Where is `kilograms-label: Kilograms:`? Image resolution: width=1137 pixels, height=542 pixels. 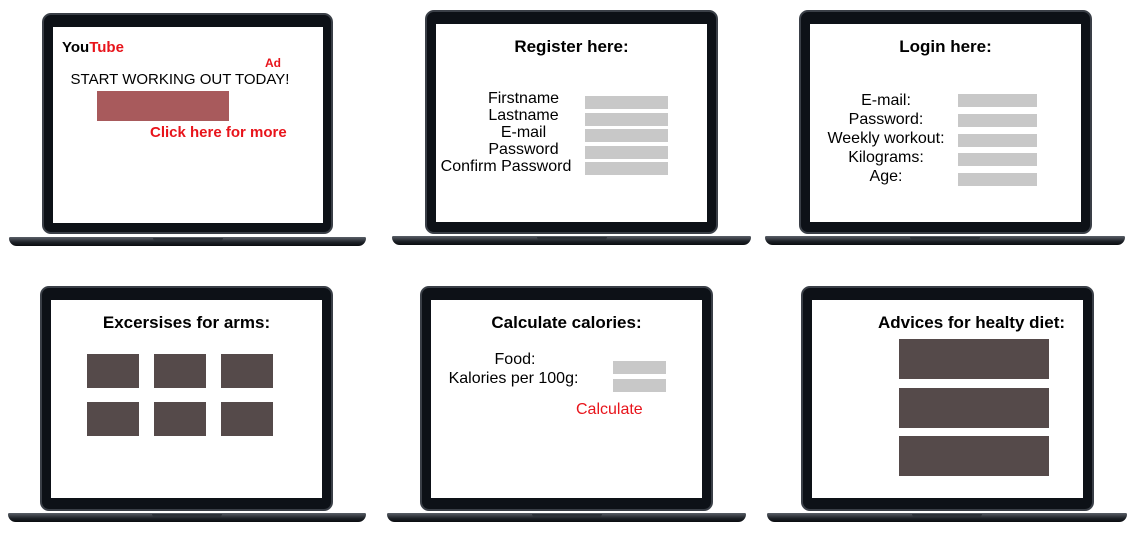 kilograms-label: Kilograms: is located at coordinates (886, 157).